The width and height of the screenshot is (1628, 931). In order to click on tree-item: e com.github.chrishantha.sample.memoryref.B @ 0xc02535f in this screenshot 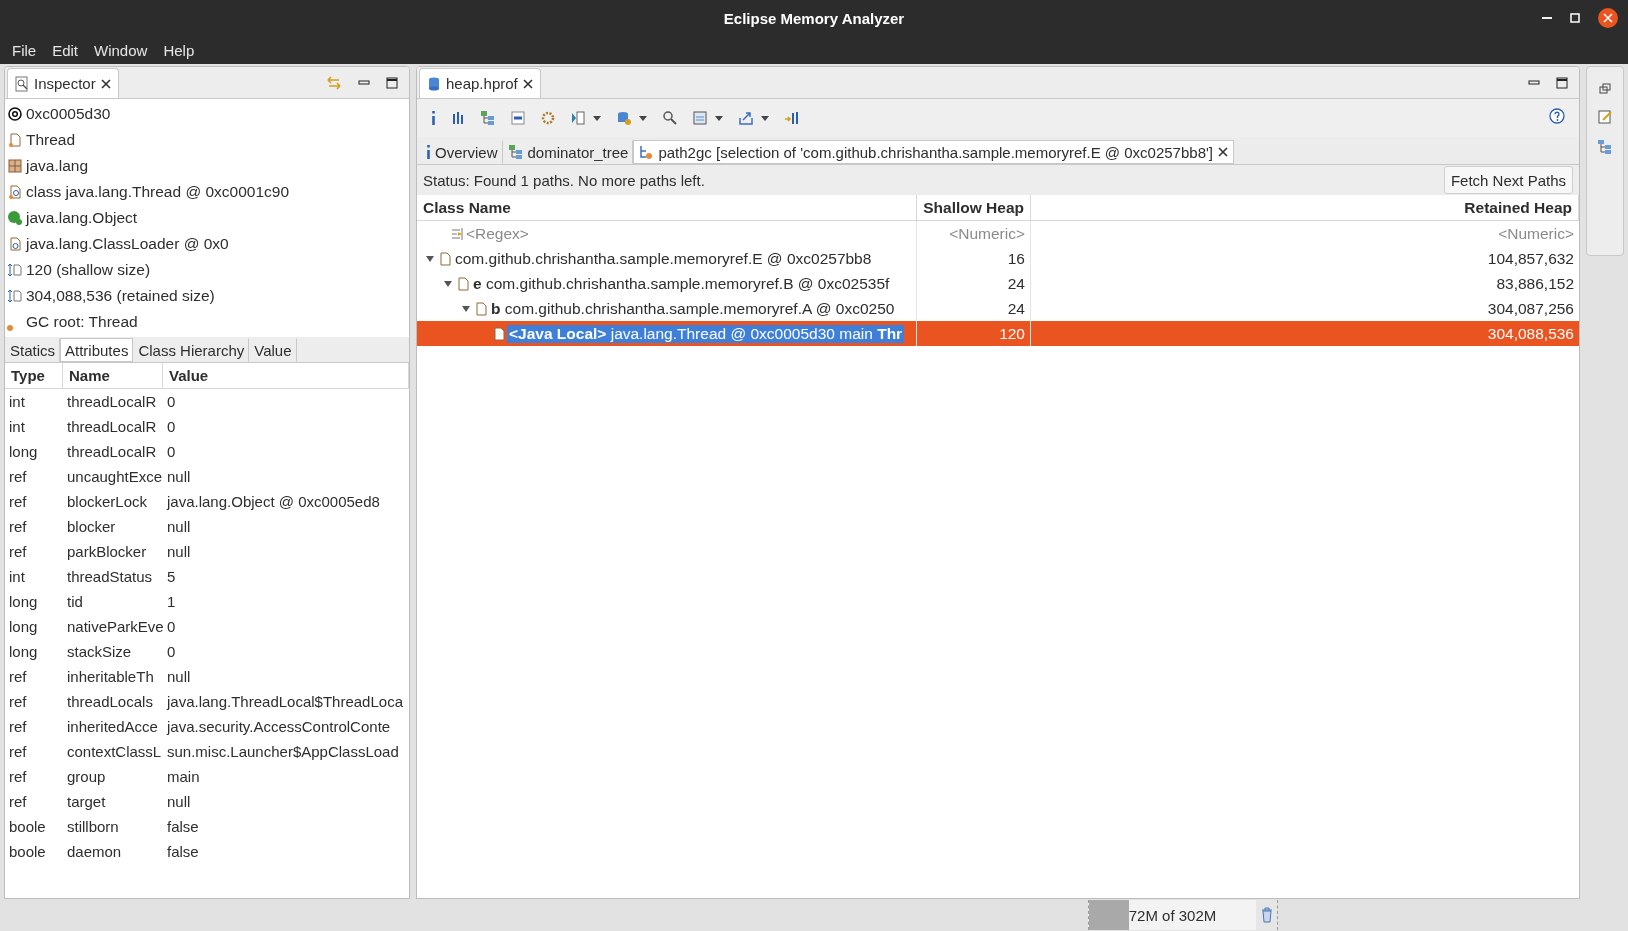, I will do `click(681, 283)`.